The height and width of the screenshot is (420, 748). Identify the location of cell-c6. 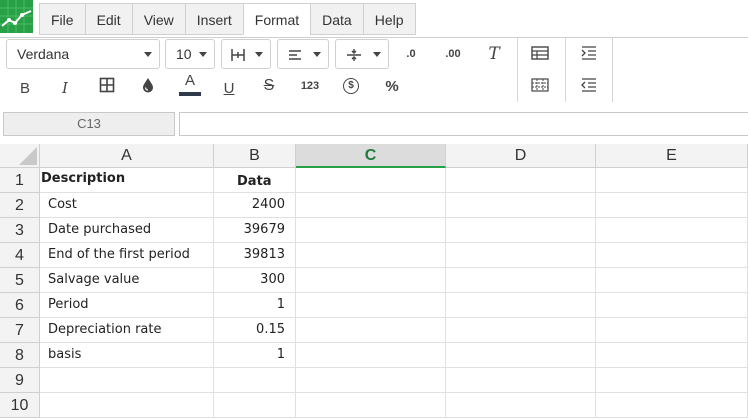
(371, 305).